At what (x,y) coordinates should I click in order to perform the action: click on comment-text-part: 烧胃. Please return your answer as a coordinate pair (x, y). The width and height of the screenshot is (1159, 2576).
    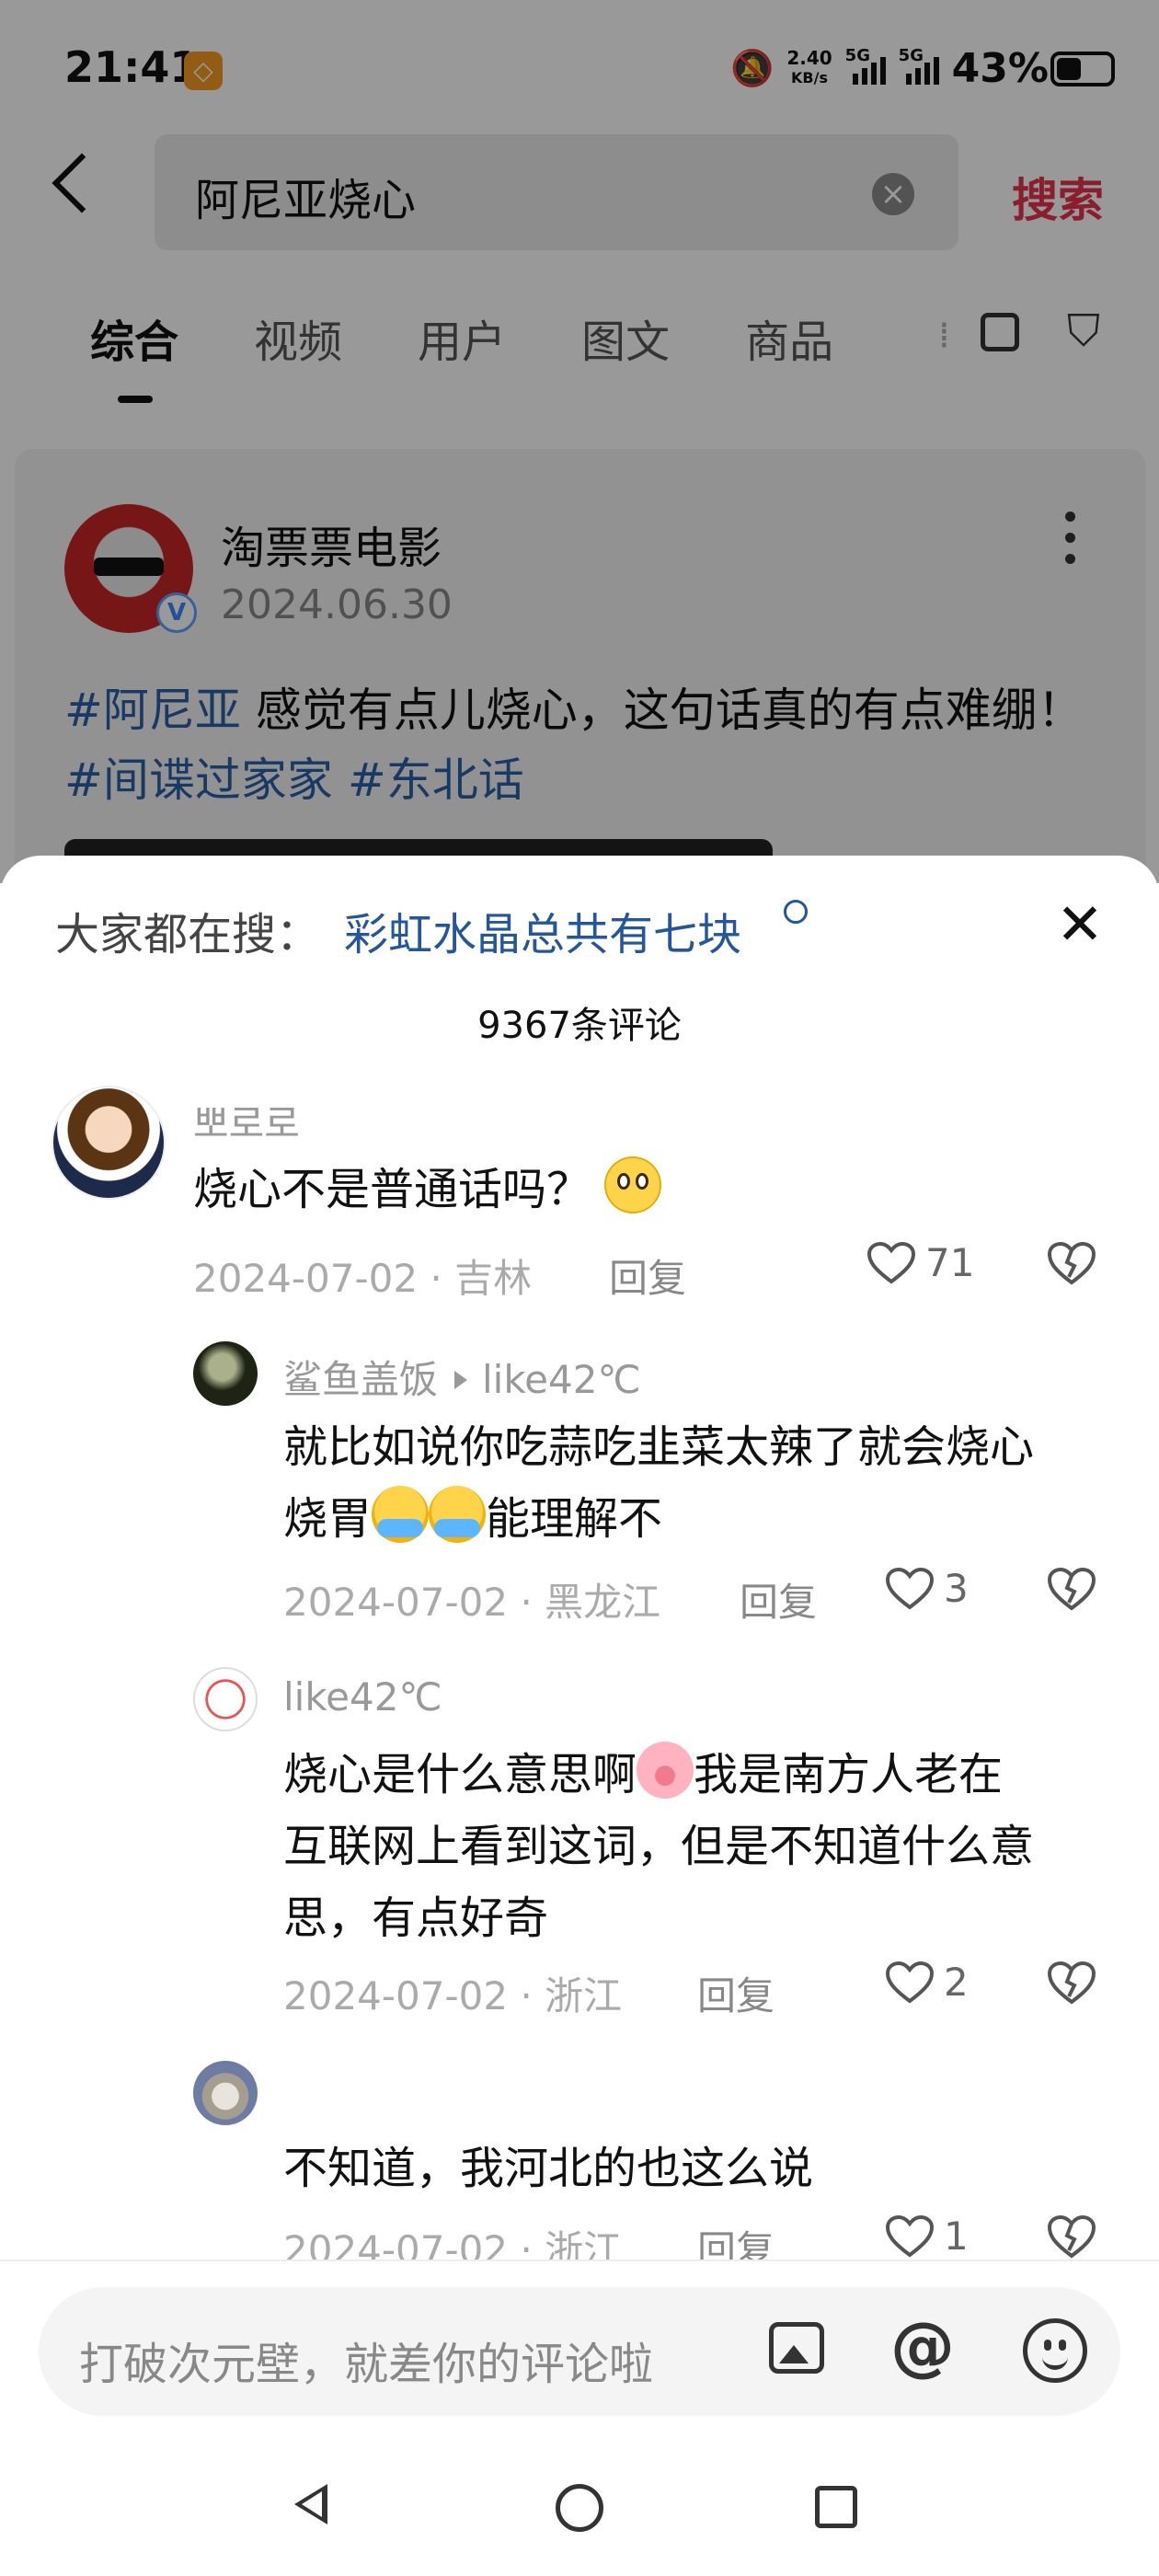
    Looking at the image, I should click on (328, 1519).